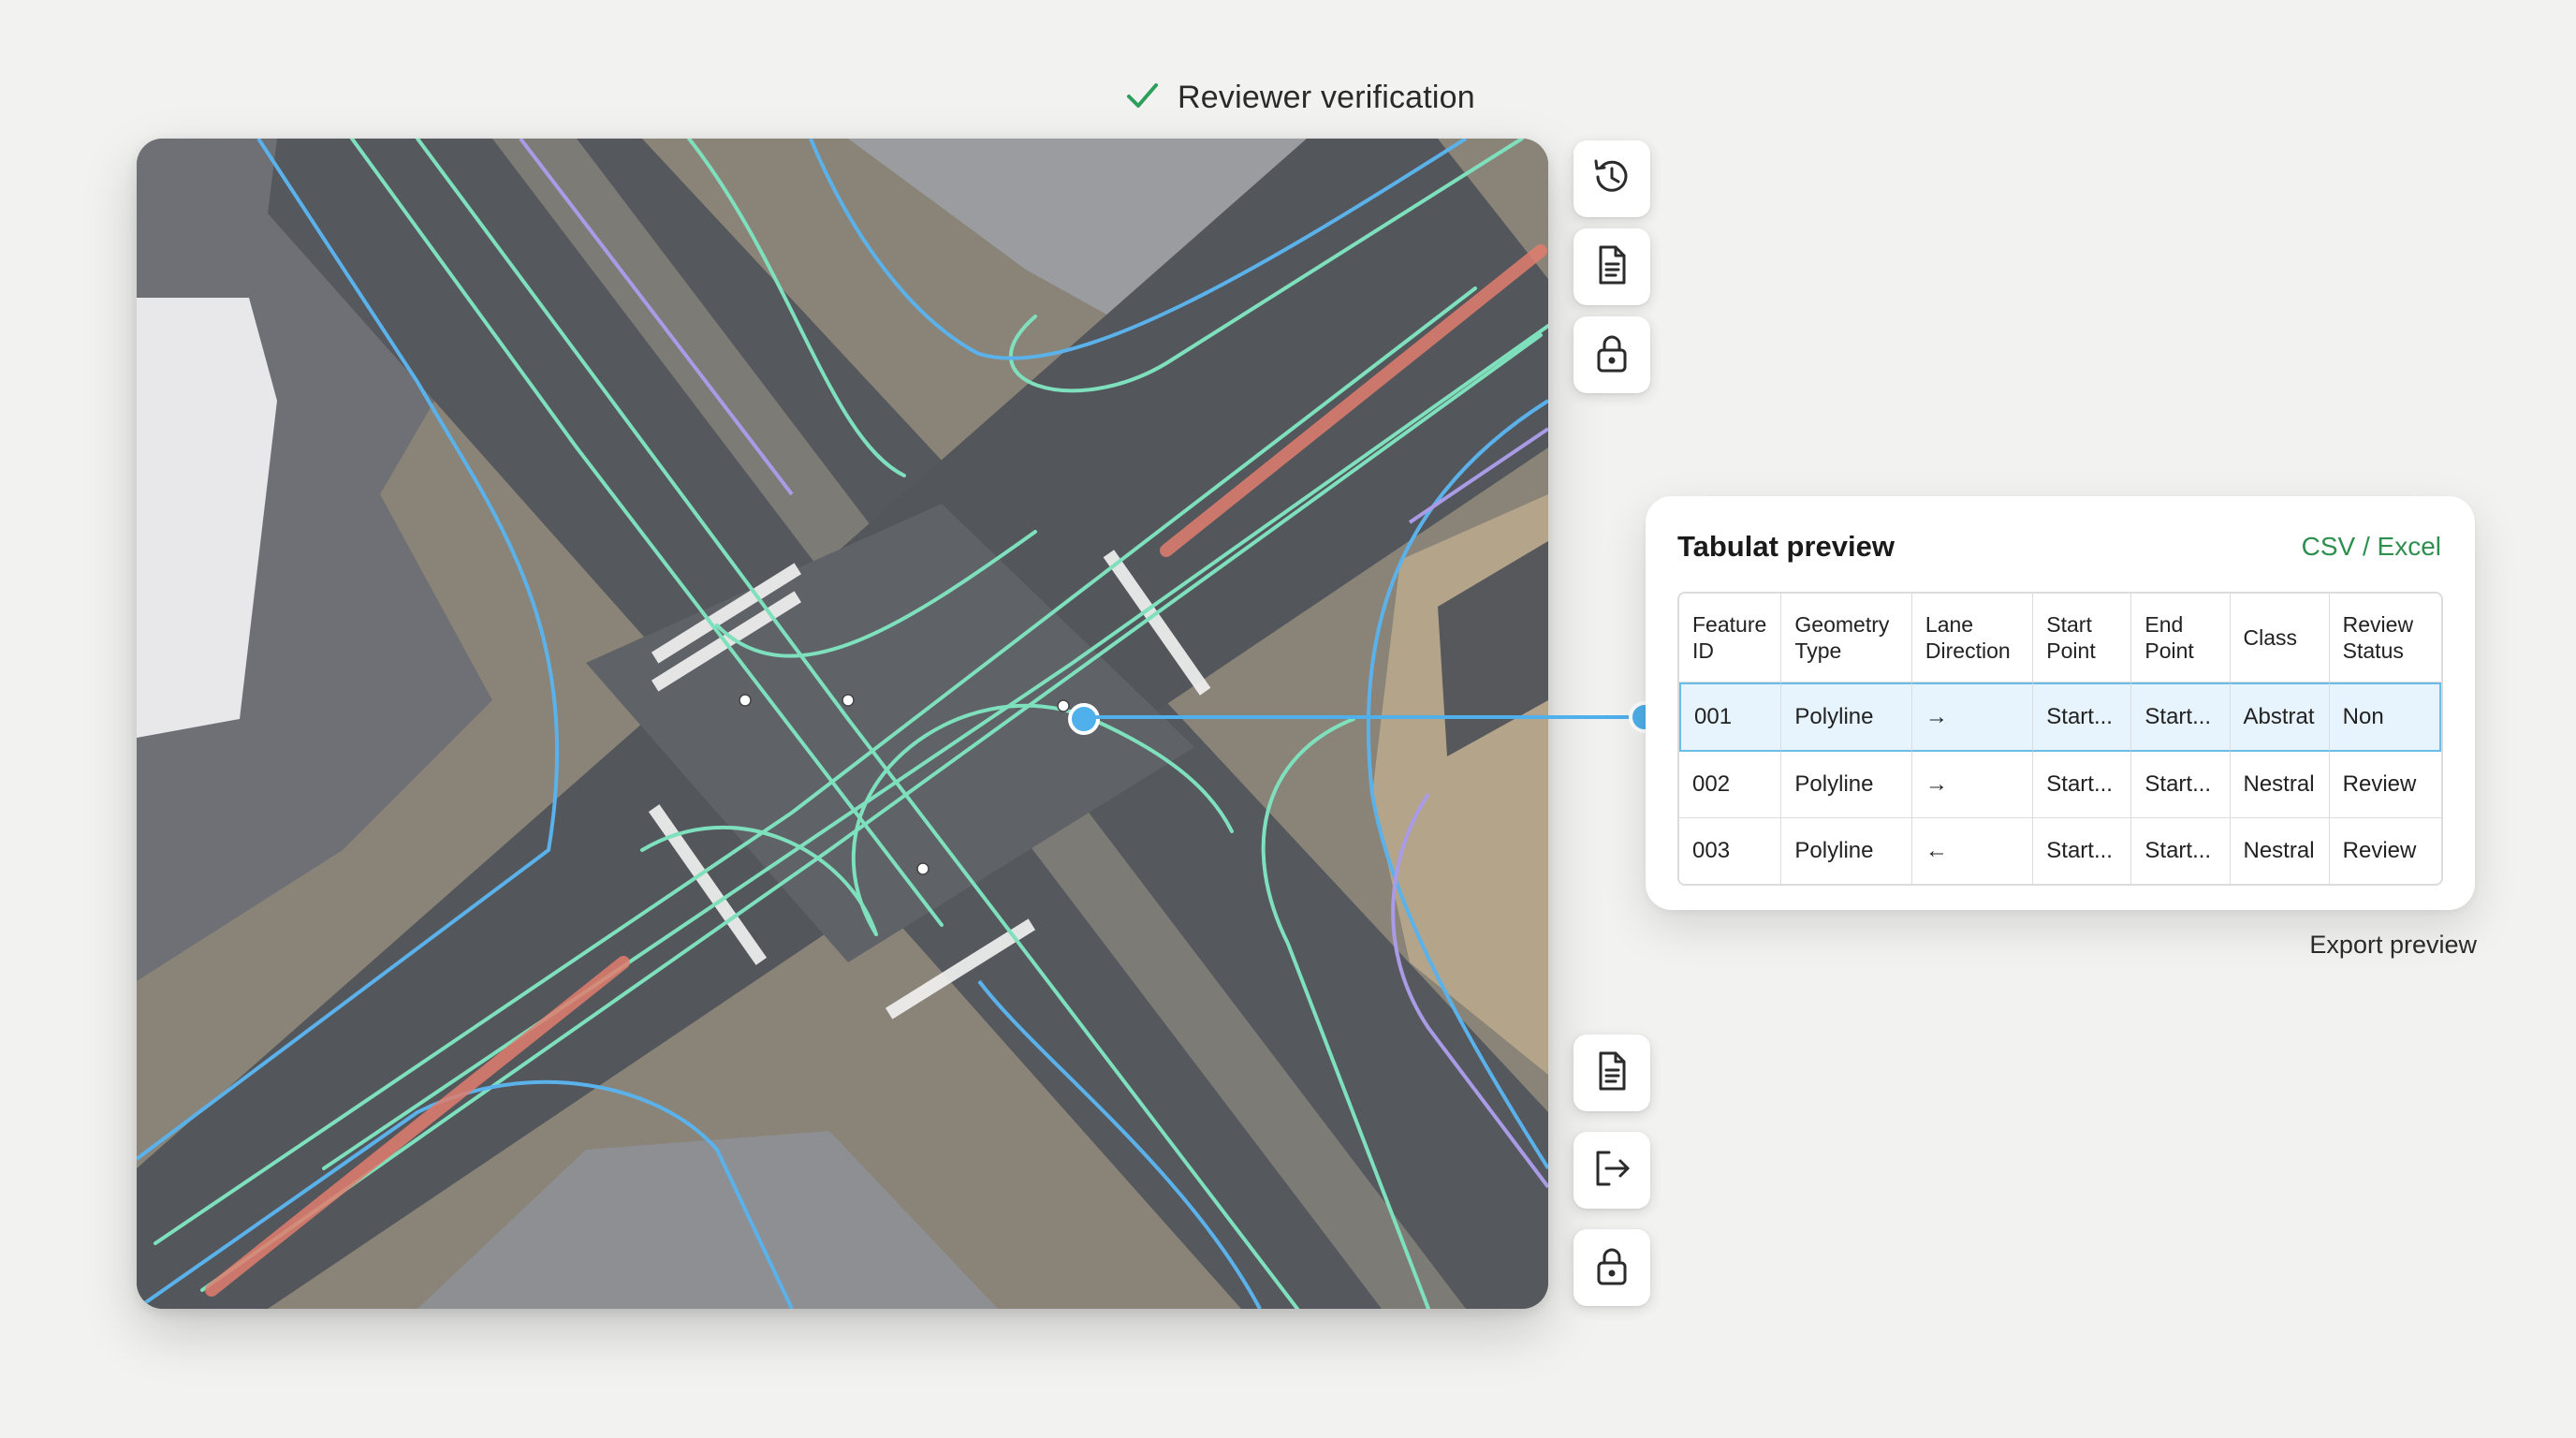 The height and width of the screenshot is (1438, 2576). I want to click on export-button, so click(1611, 1170).